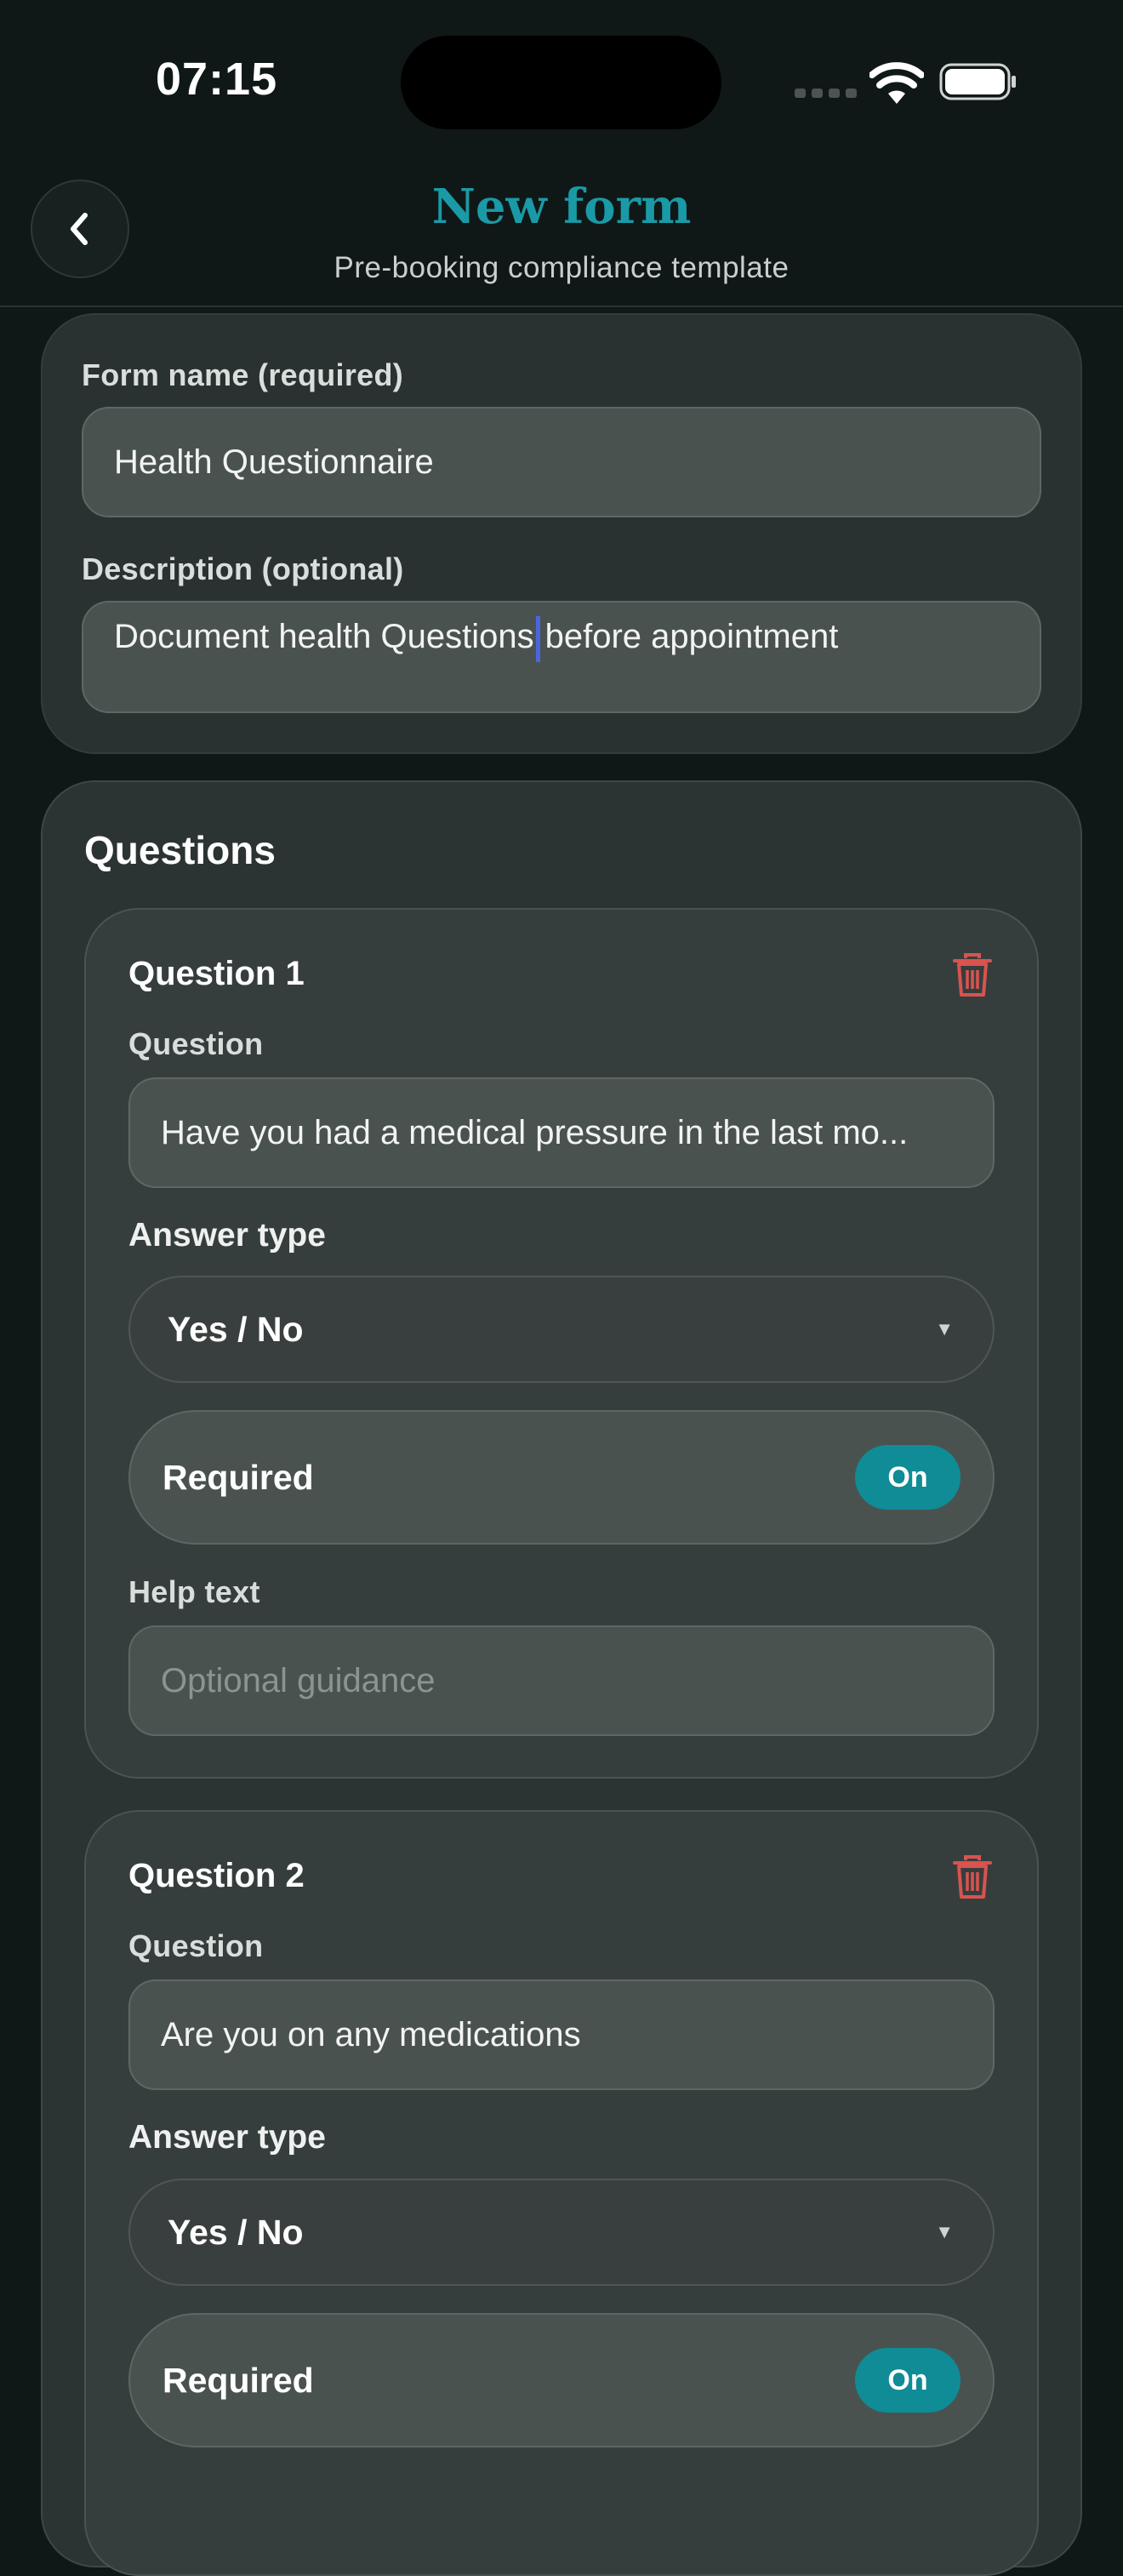 This screenshot has width=1123, height=2576. What do you see at coordinates (826, 93) in the screenshot?
I see `signal-icon` at bounding box center [826, 93].